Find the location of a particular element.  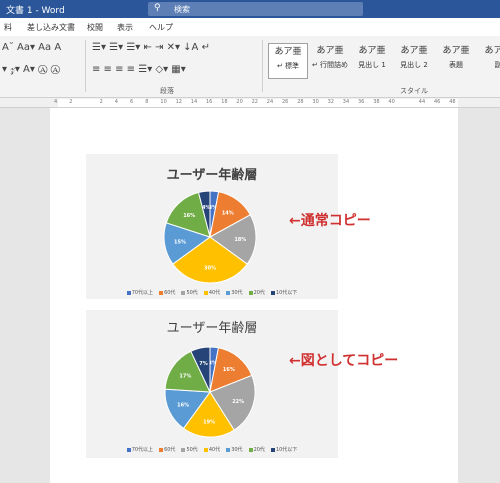

legend-label: 20代 is located at coordinates (259, 293).